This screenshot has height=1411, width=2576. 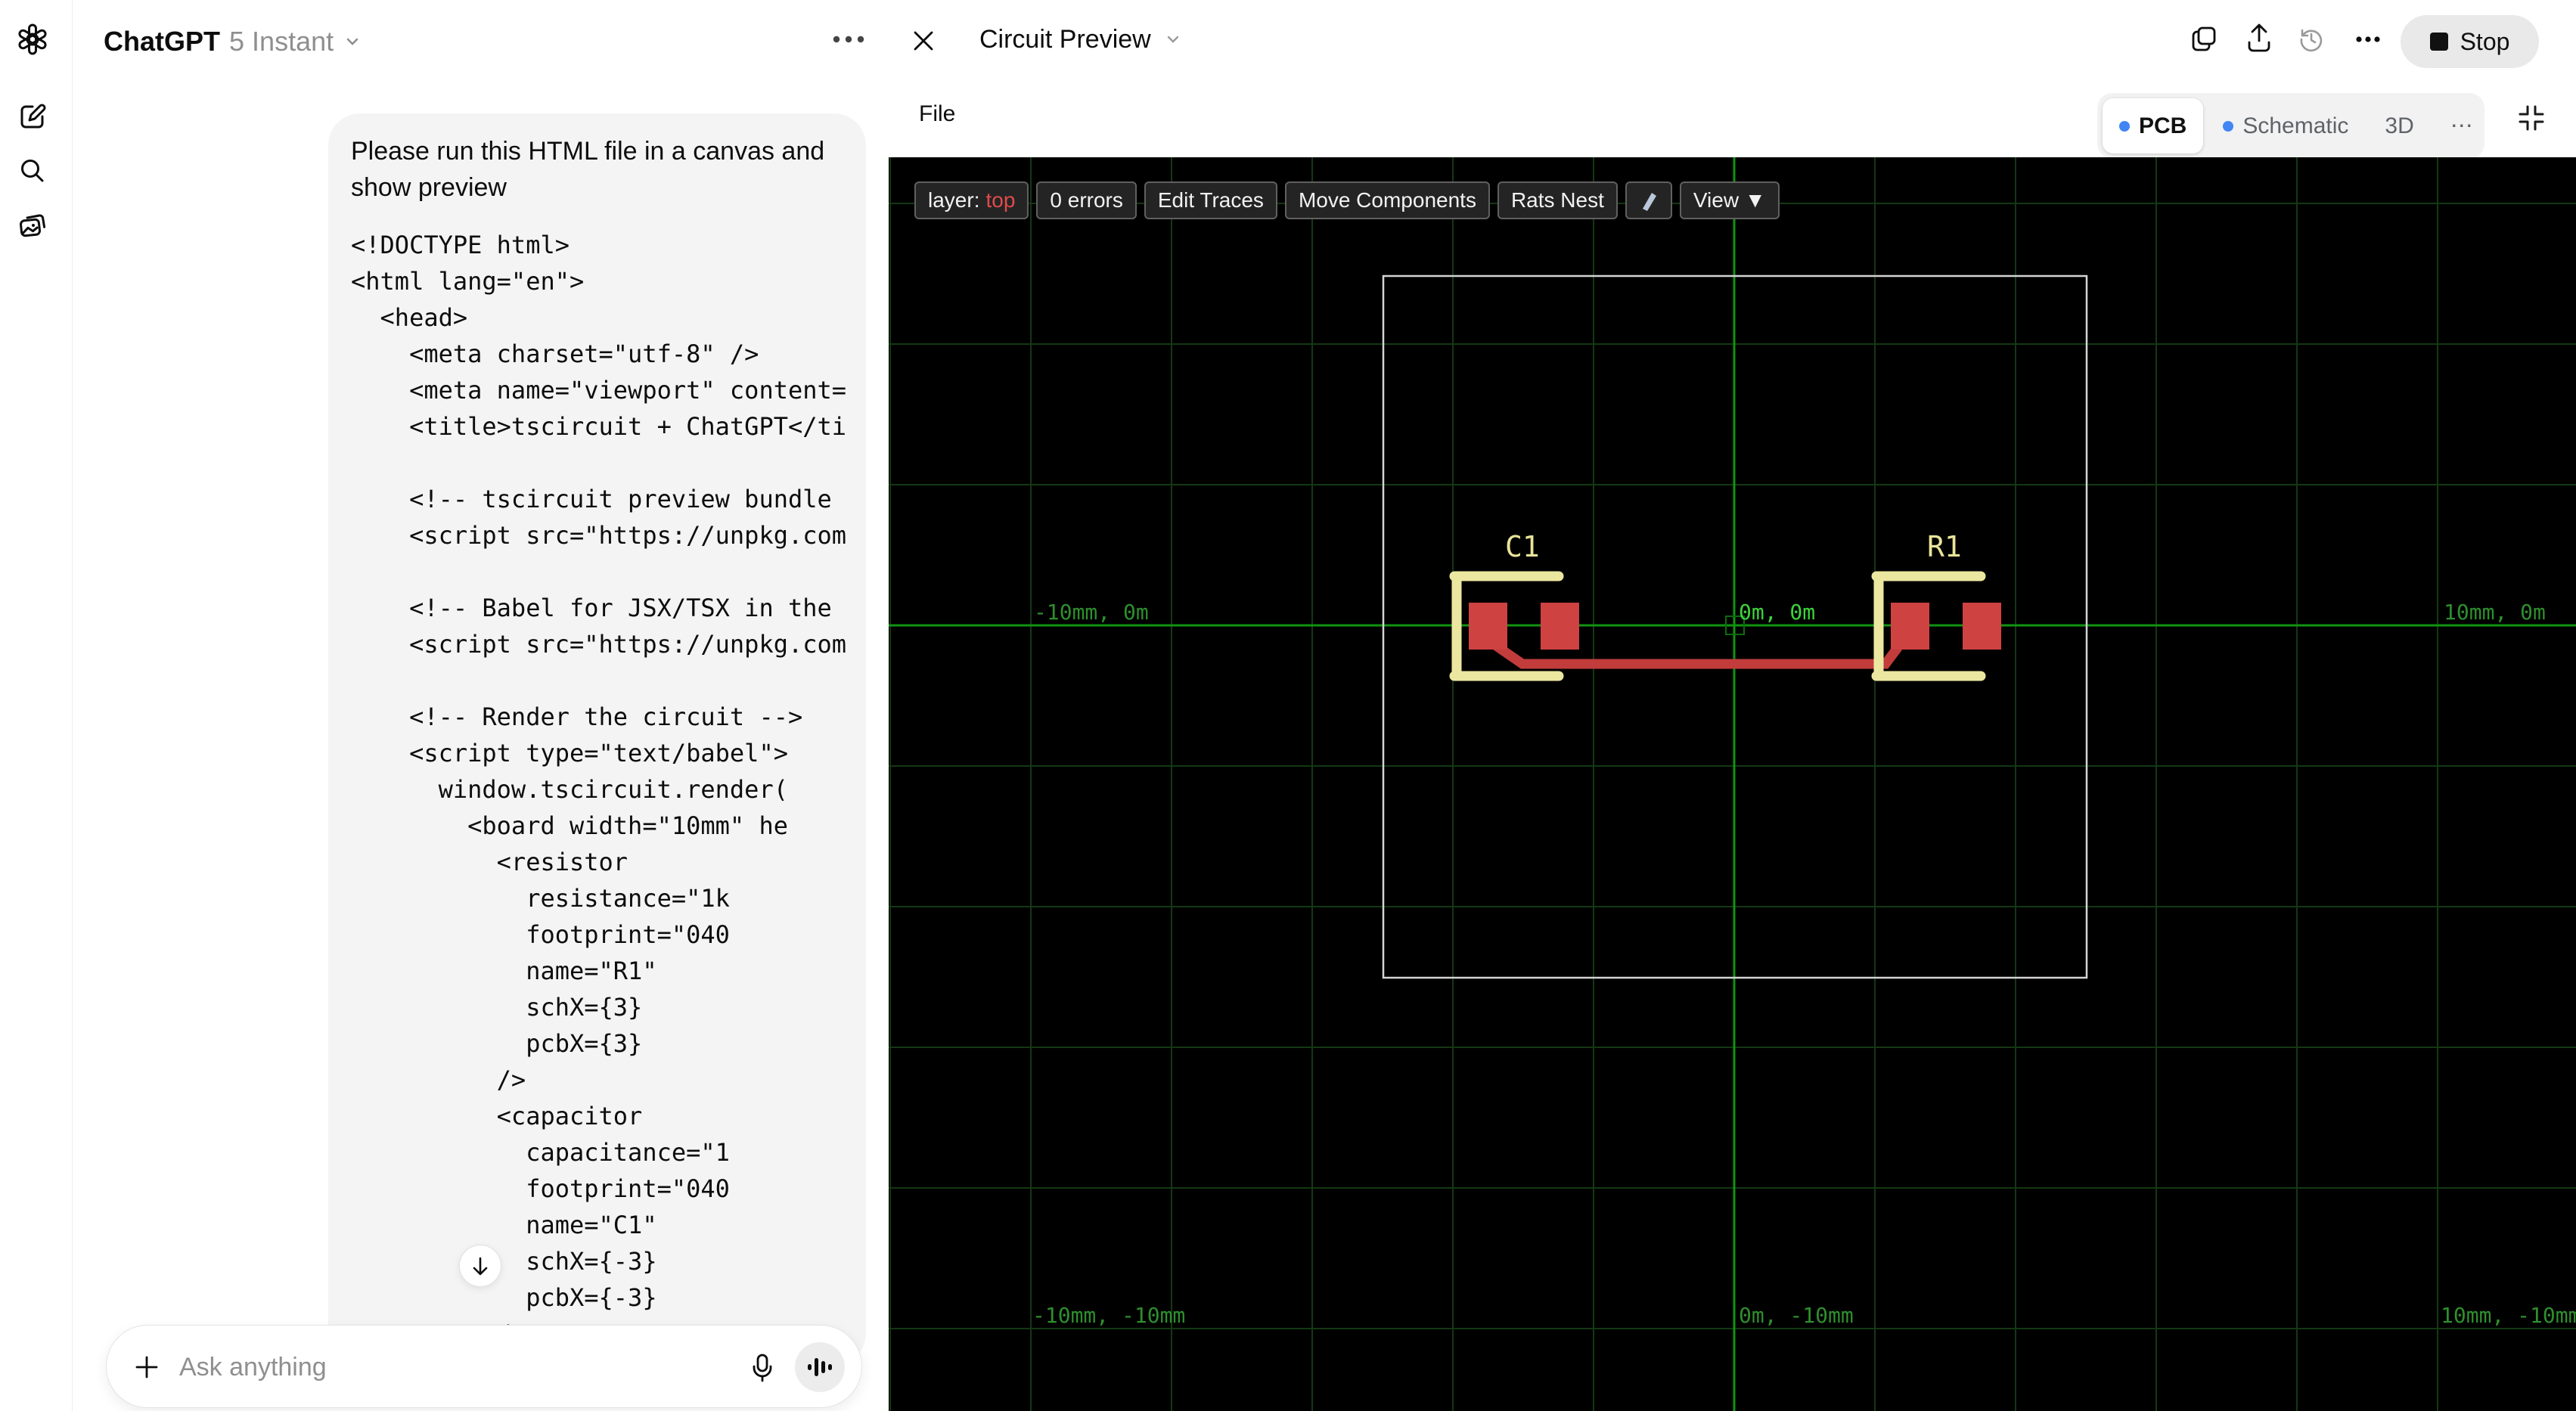 What do you see at coordinates (504, 1297) in the screenshot?
I see `code-line: pcbX={-3}` at bounding box center [504, 1297].